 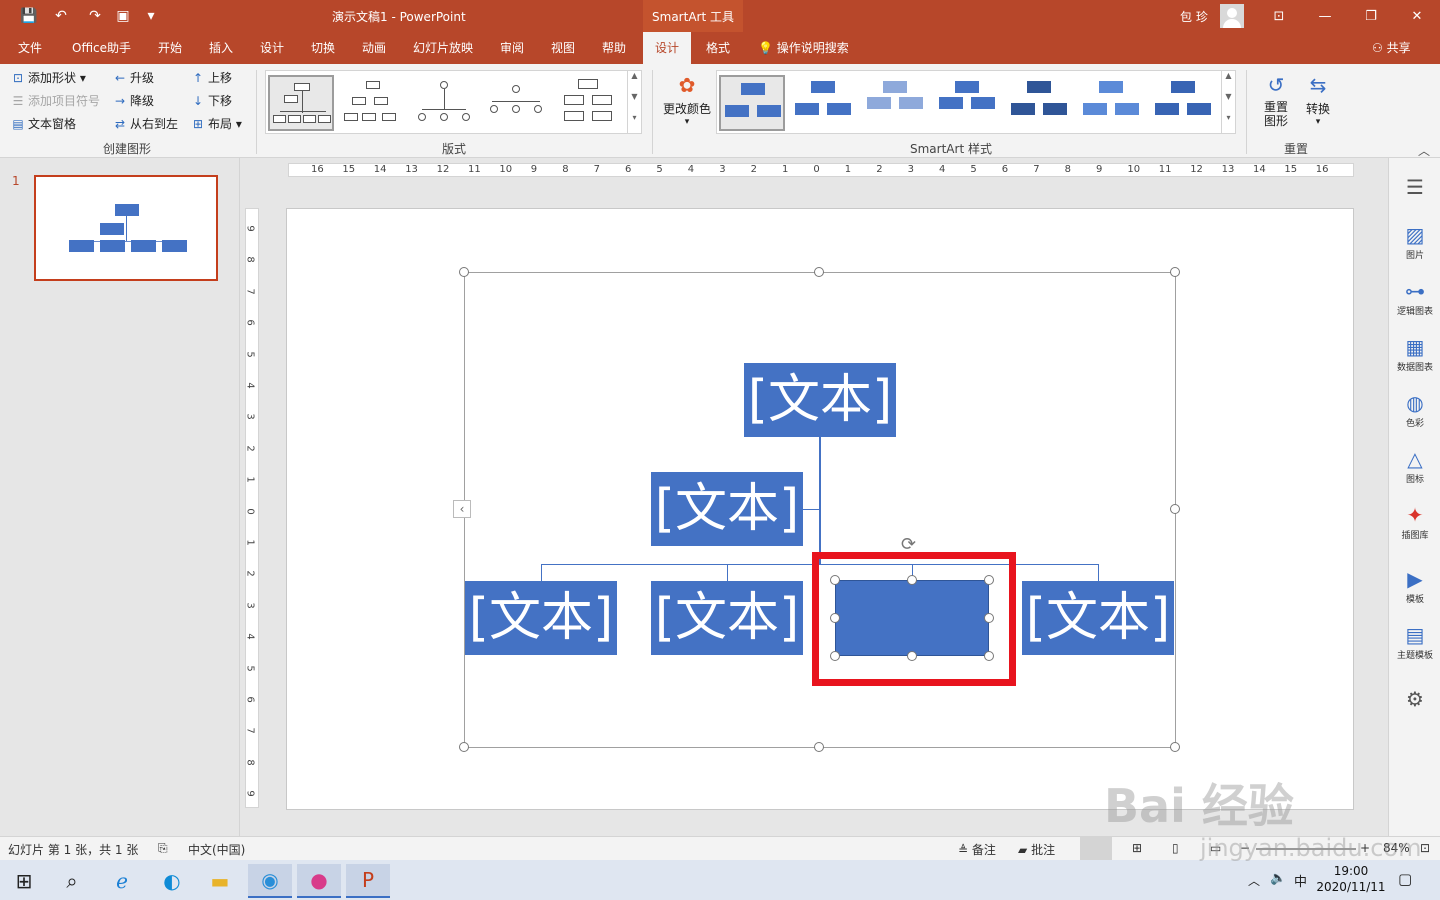 What do you see at coordinates (145, 124) in the screenshot?
I see `right-to-left-button: ⇄ 从右到左` at bounding box center [145, 124].